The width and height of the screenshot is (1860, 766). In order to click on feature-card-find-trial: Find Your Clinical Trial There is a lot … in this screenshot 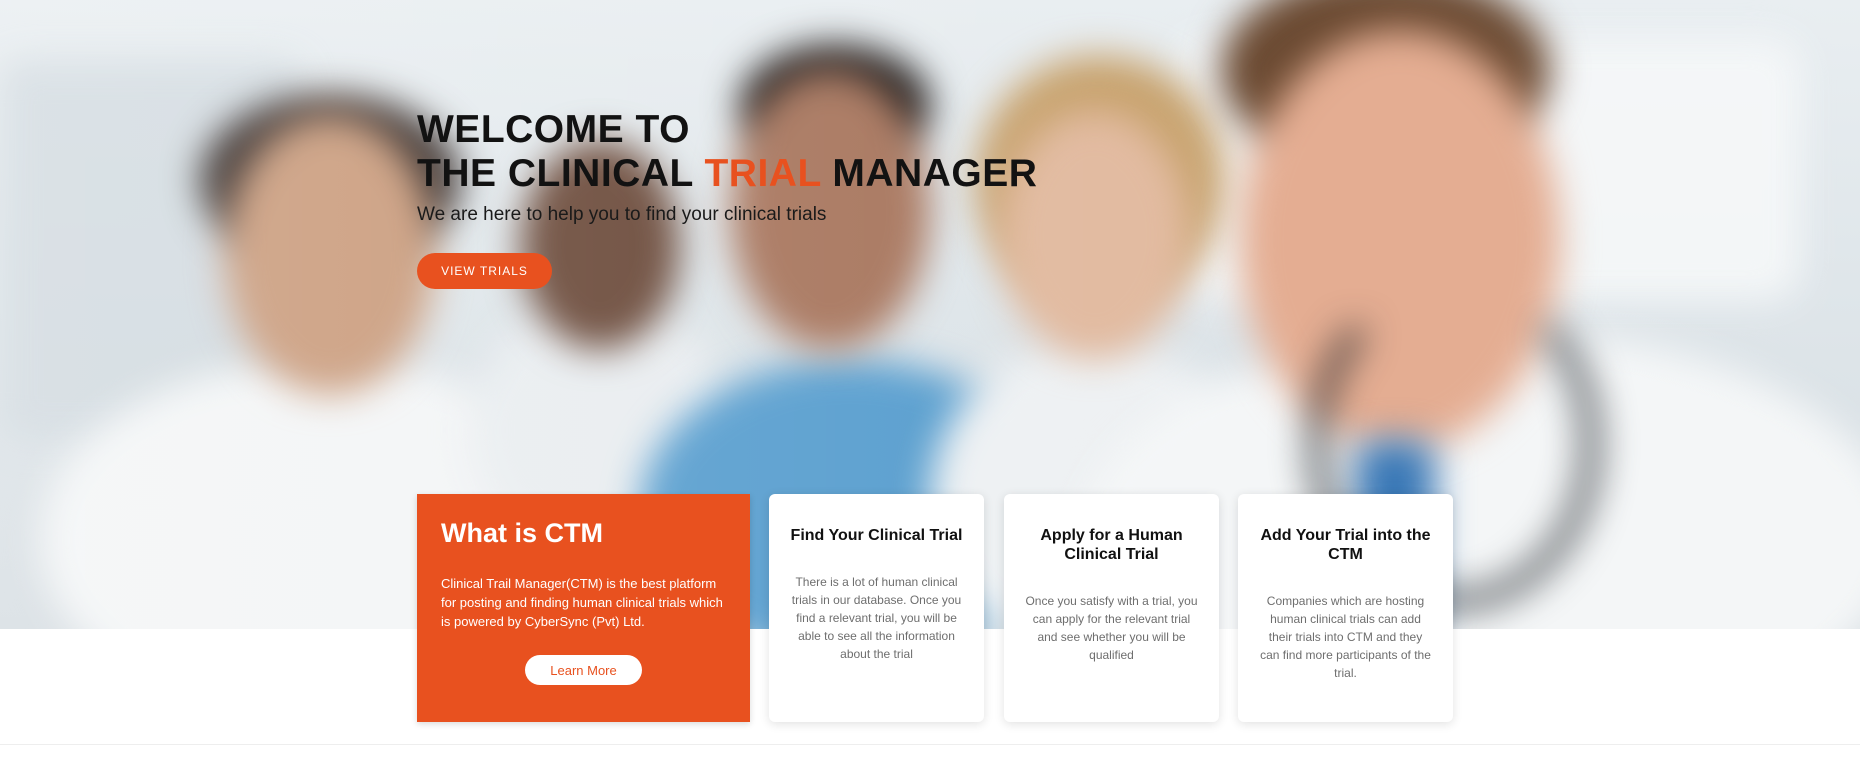, I will do `click(876, 608)`.